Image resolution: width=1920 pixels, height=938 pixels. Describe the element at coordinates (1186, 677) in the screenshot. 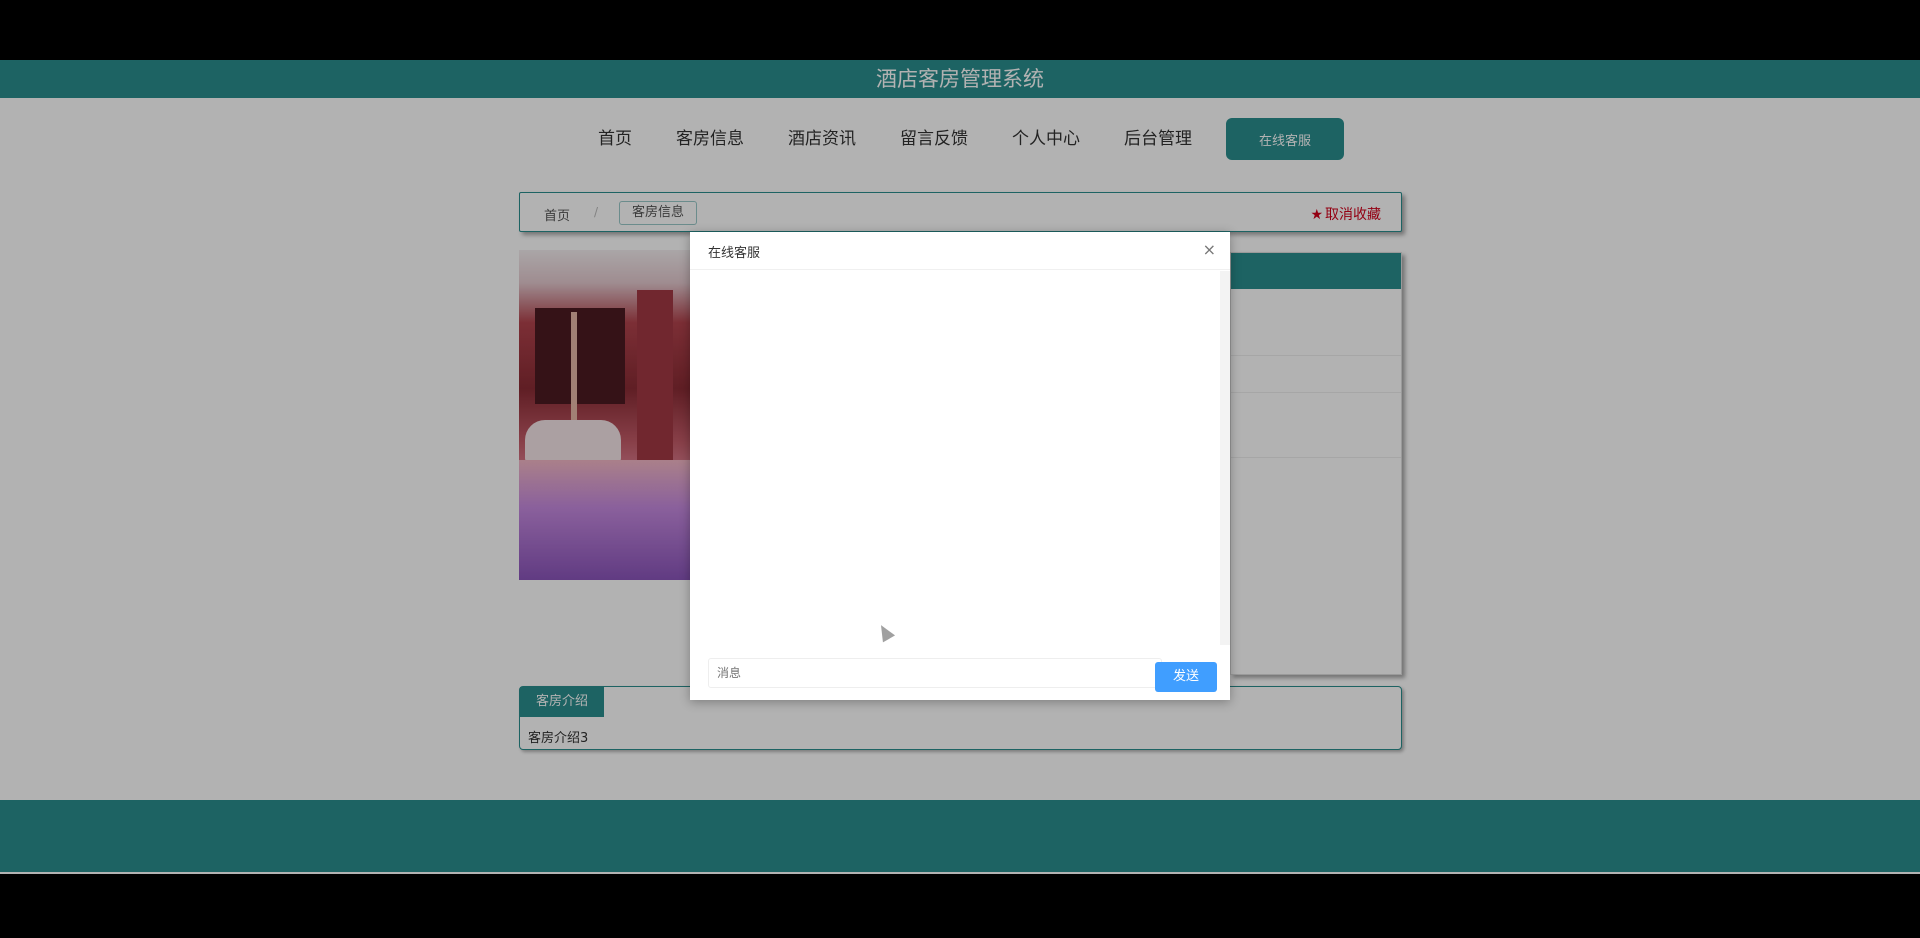

I see `send-button: 发送` at that location.